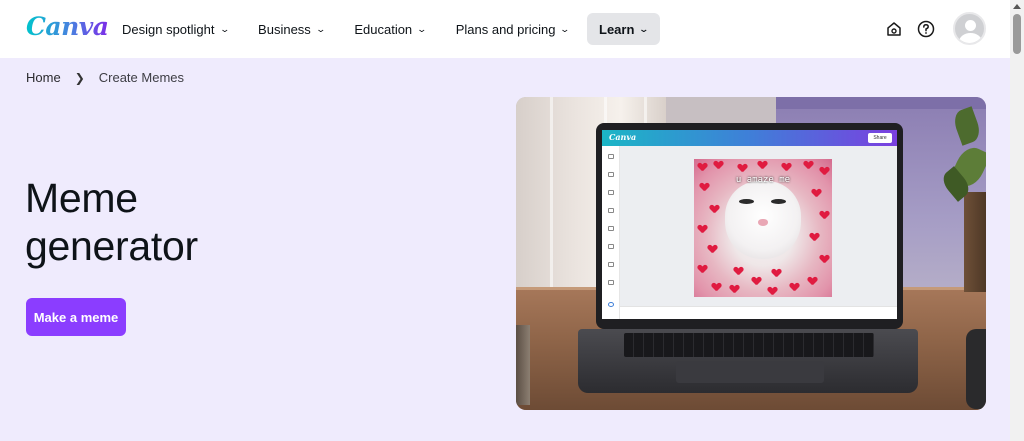 The height and width of the screenshot is (441, 1024). What do you see at coordinates (763, 180) in the screenshot?
I see `meme-caption: u amaze me` at bounding box center [763, 180].